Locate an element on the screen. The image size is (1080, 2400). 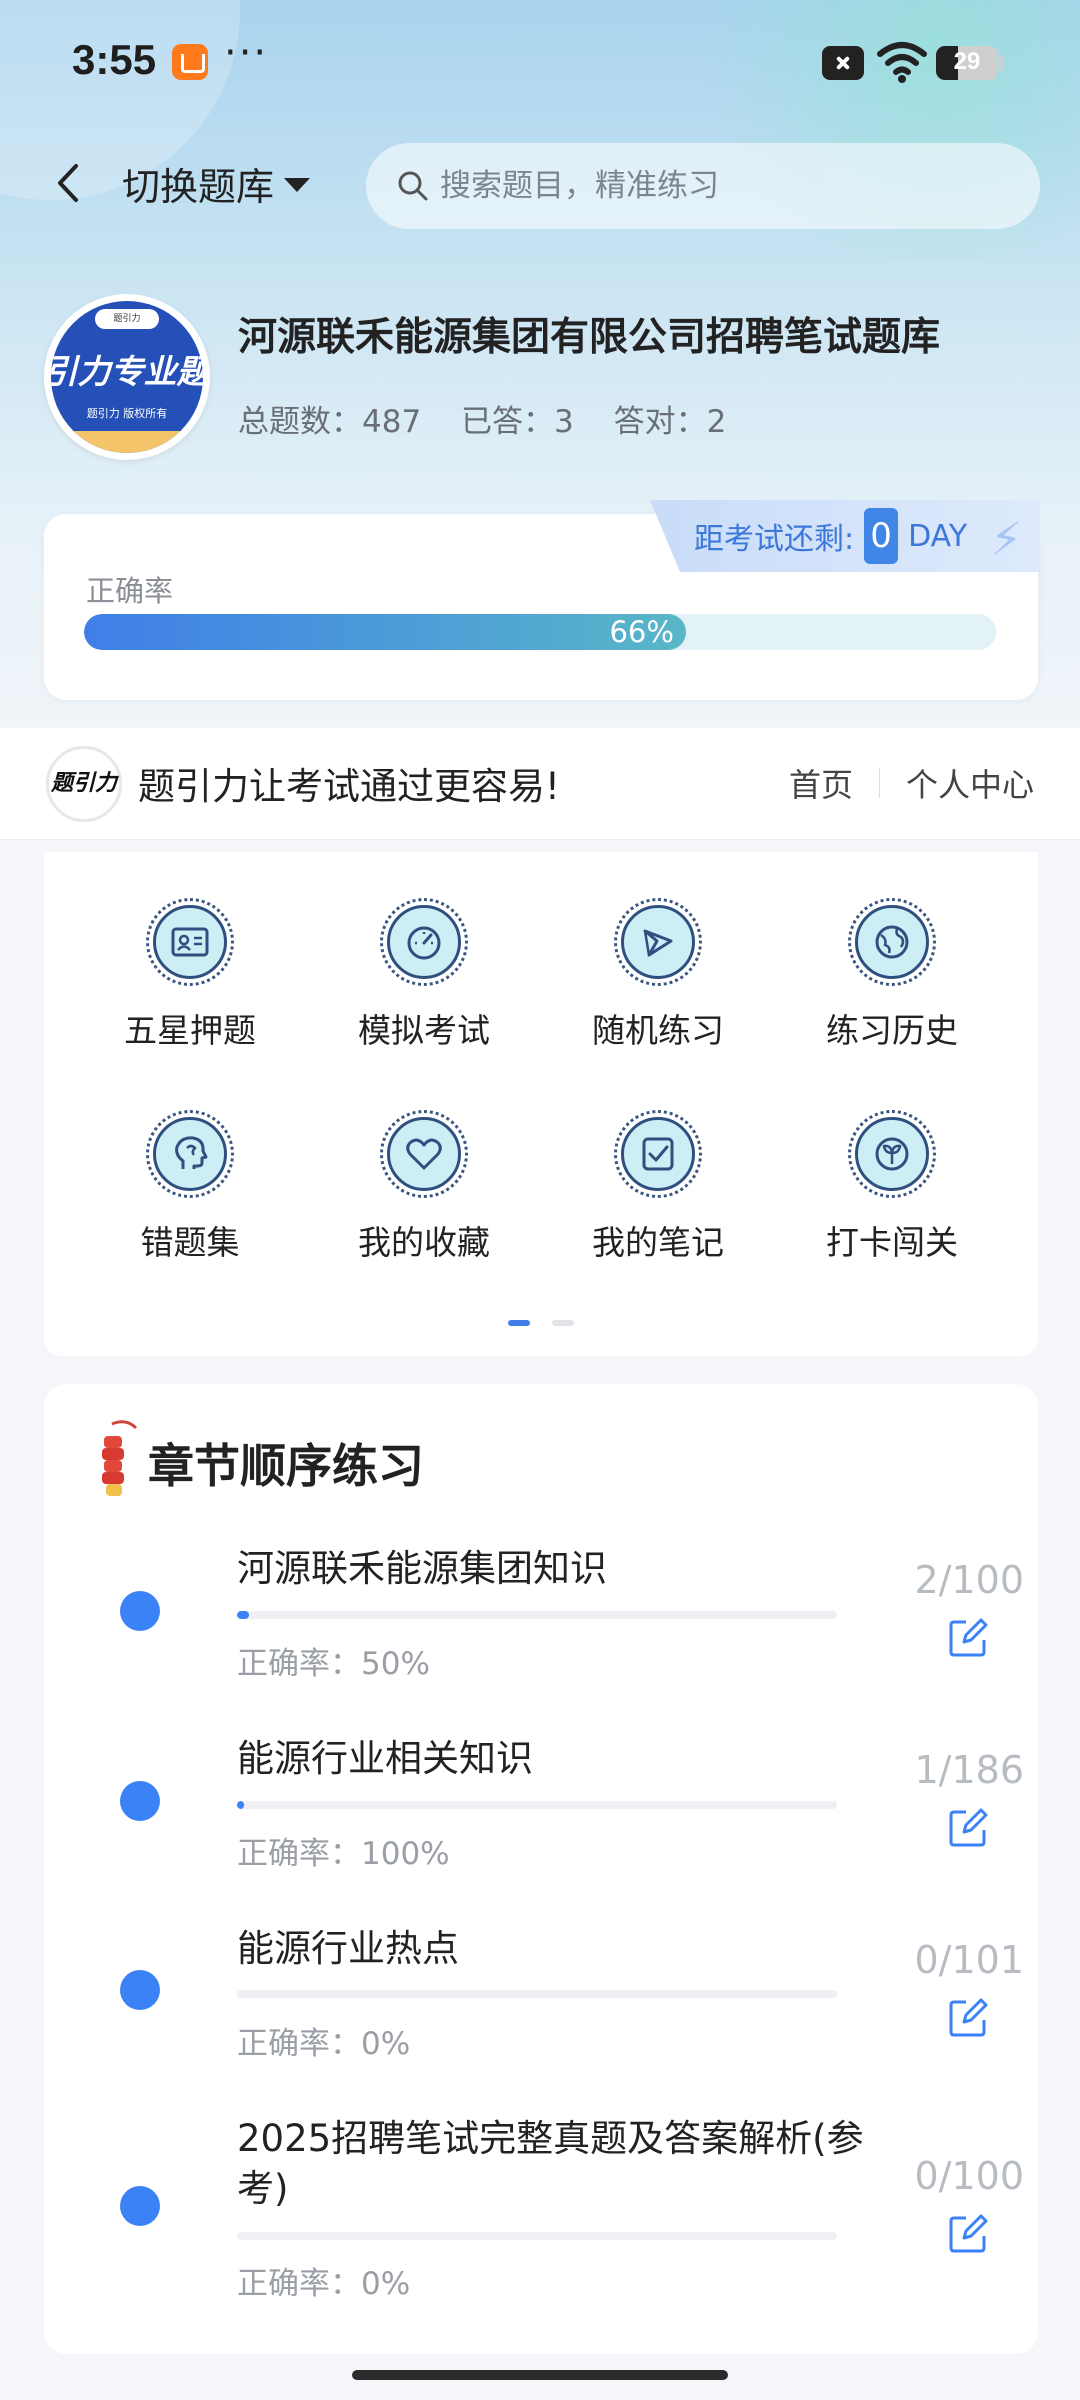
chapter-header: 章节顺序练习 is located at coordinates (258, 1463).